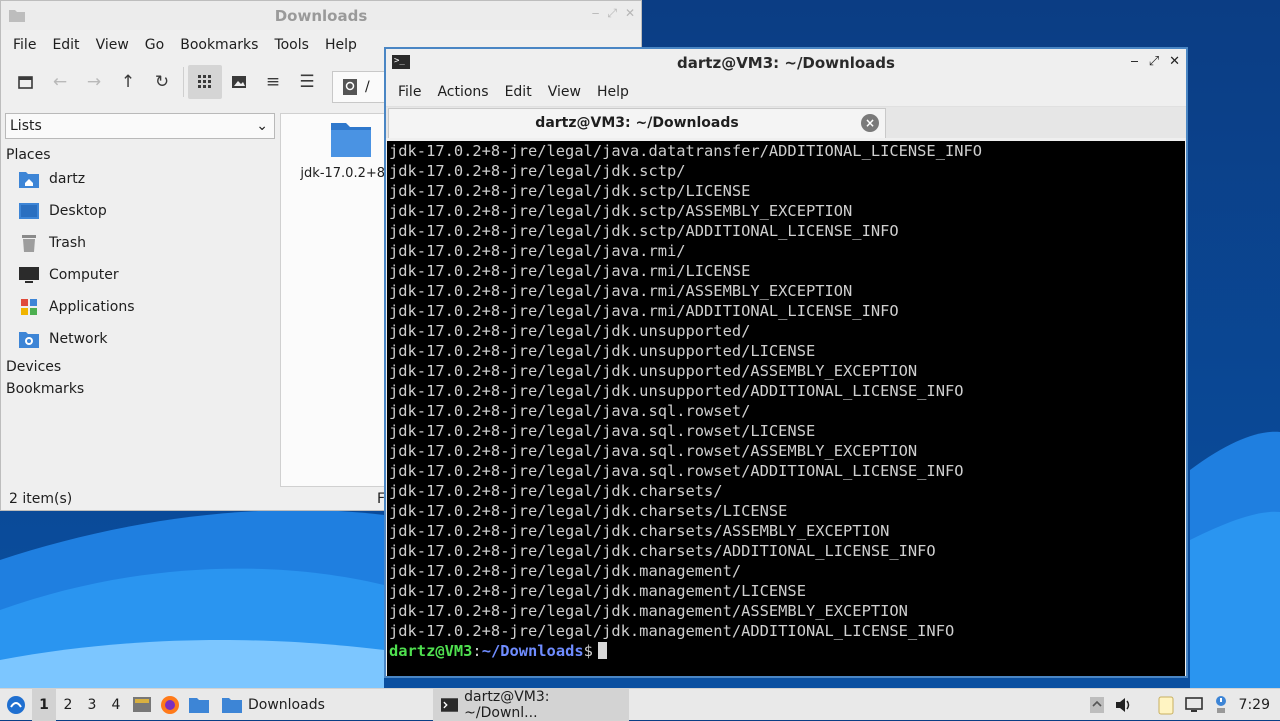 The height and width of the screenshot is (721, 1280). I want to click on thumbnail-view-icon, so click(239, 82).